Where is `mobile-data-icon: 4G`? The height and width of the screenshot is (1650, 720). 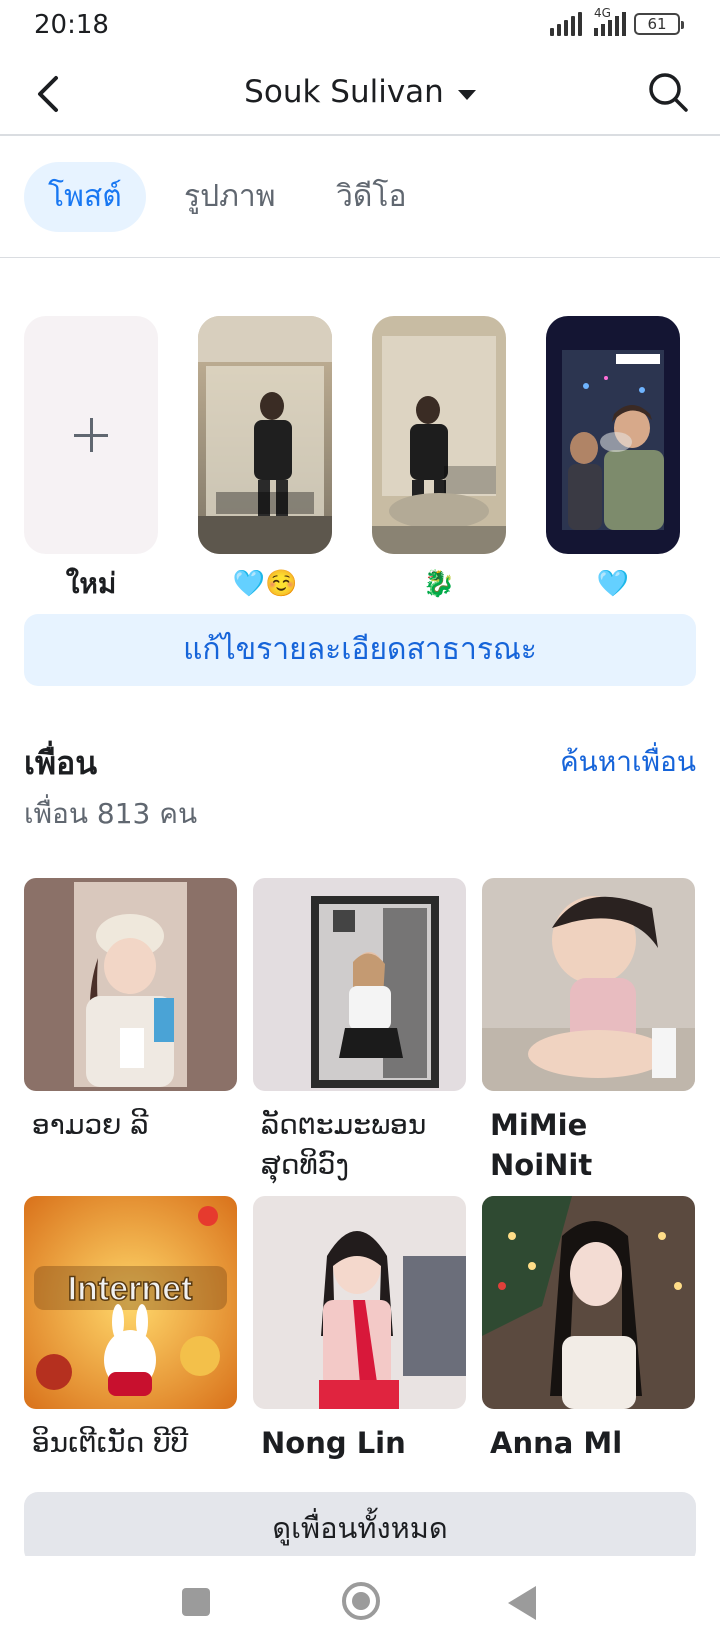 mobile-data-icon: 4G is located at coordinates (608, 21).